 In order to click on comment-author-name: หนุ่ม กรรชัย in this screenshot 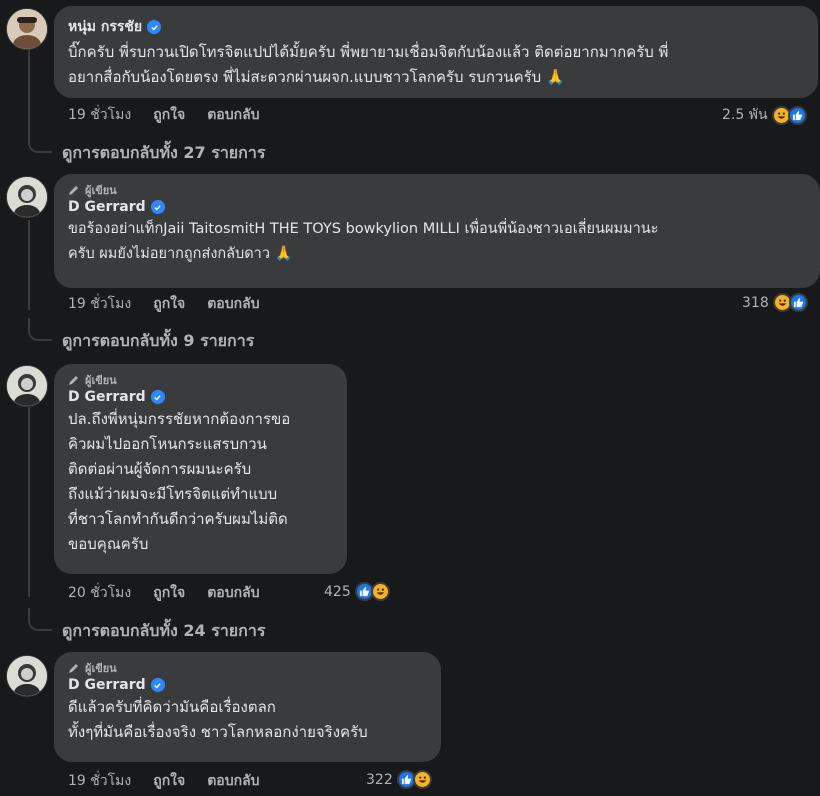, I will do `click(105, 27)`.